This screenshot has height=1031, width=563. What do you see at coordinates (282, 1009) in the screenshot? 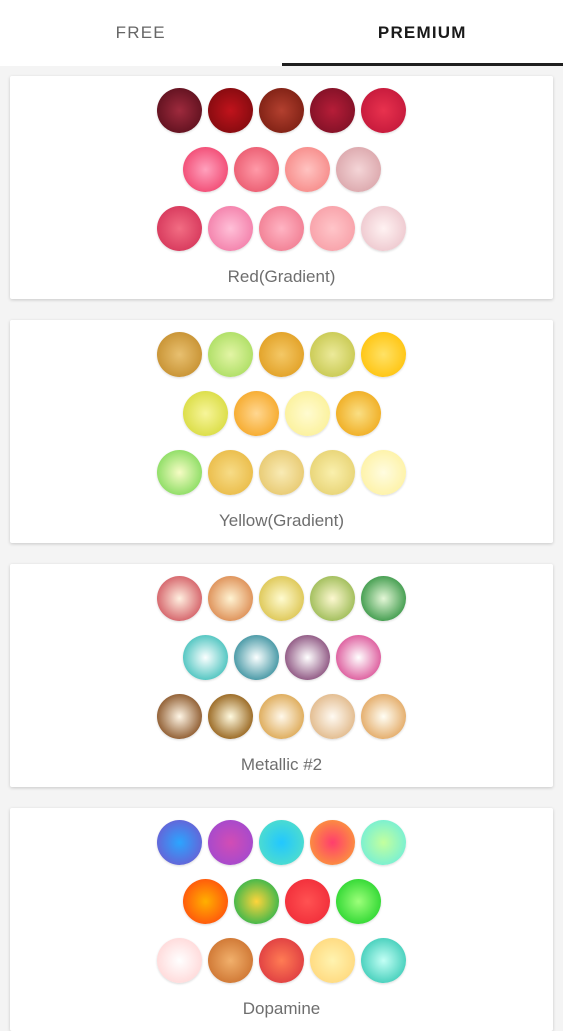
I see `palette-title: Dopamine` at bounding box center [282, 1009].